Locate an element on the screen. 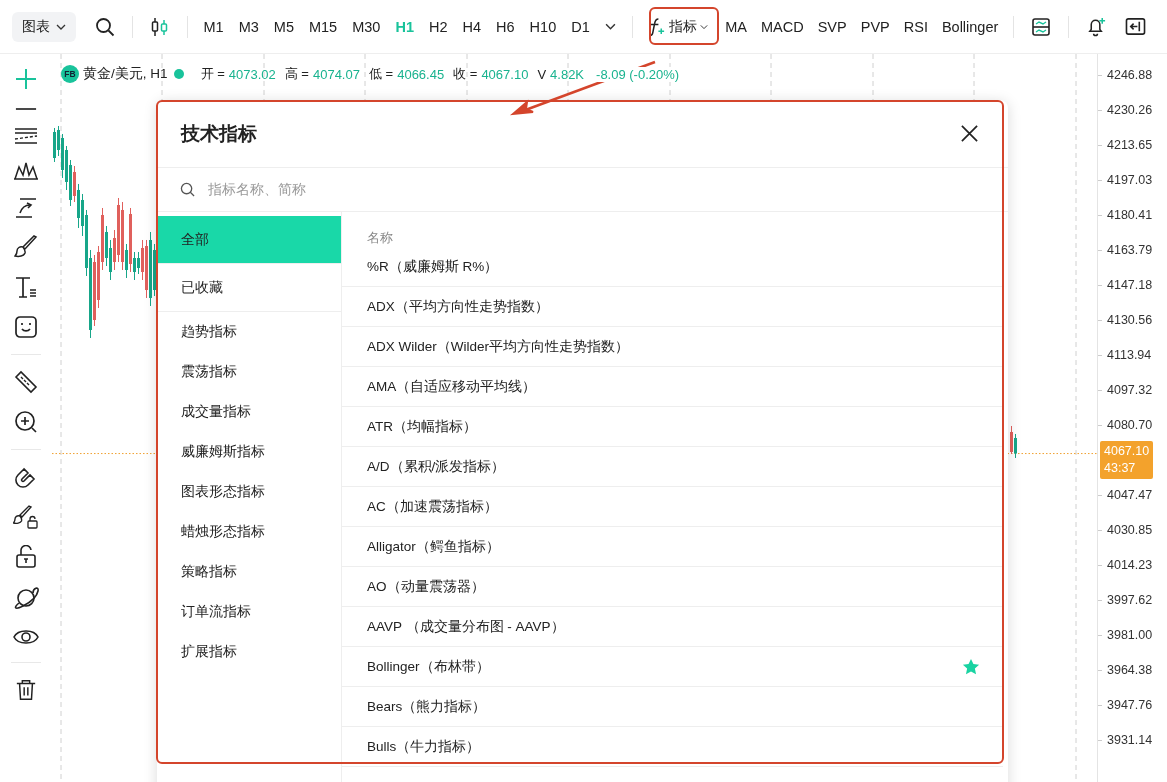  indicator-row: Bulls（牛力指标） is located at coordinates (672, 747).